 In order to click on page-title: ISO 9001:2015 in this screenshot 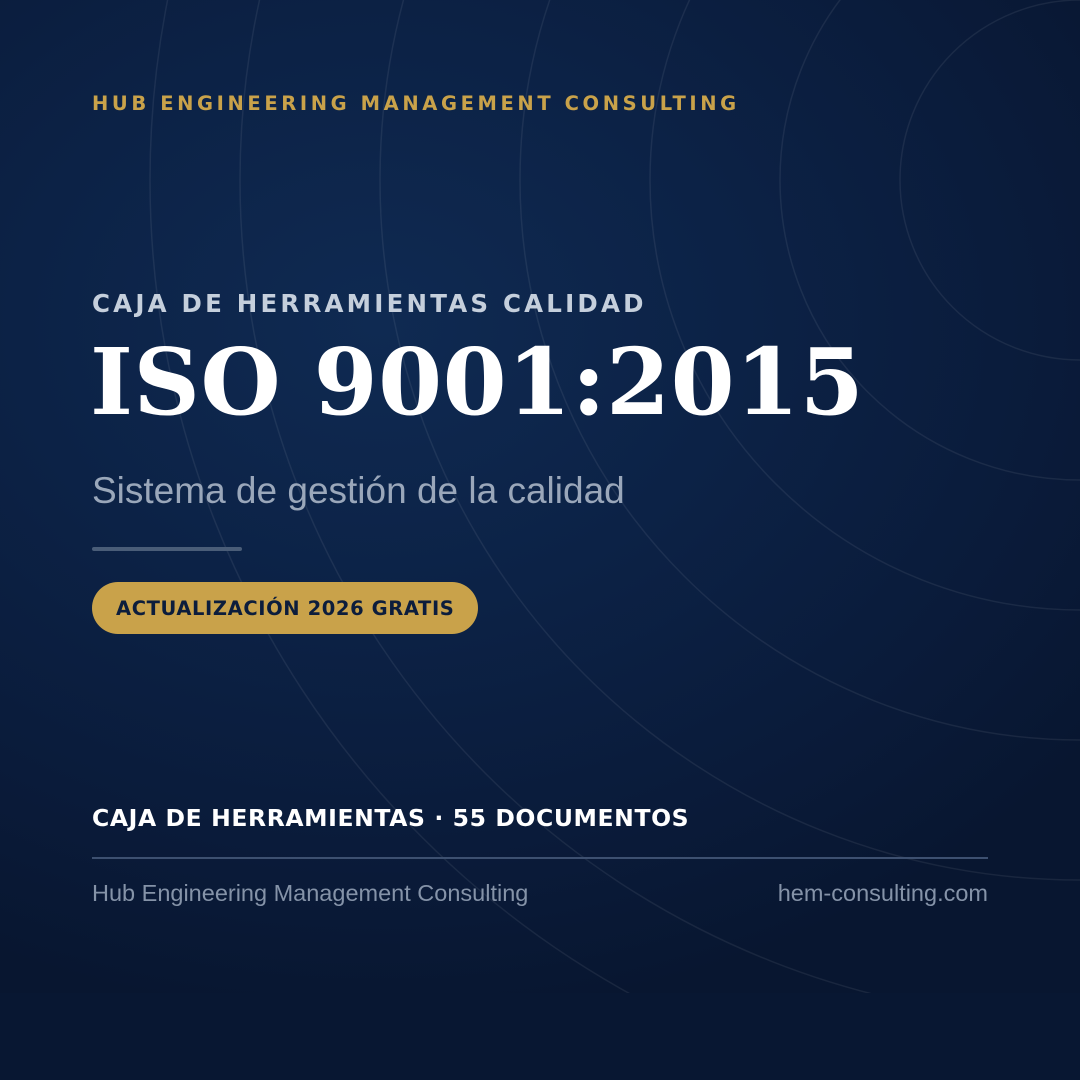, I will do `click(477, 382)`.